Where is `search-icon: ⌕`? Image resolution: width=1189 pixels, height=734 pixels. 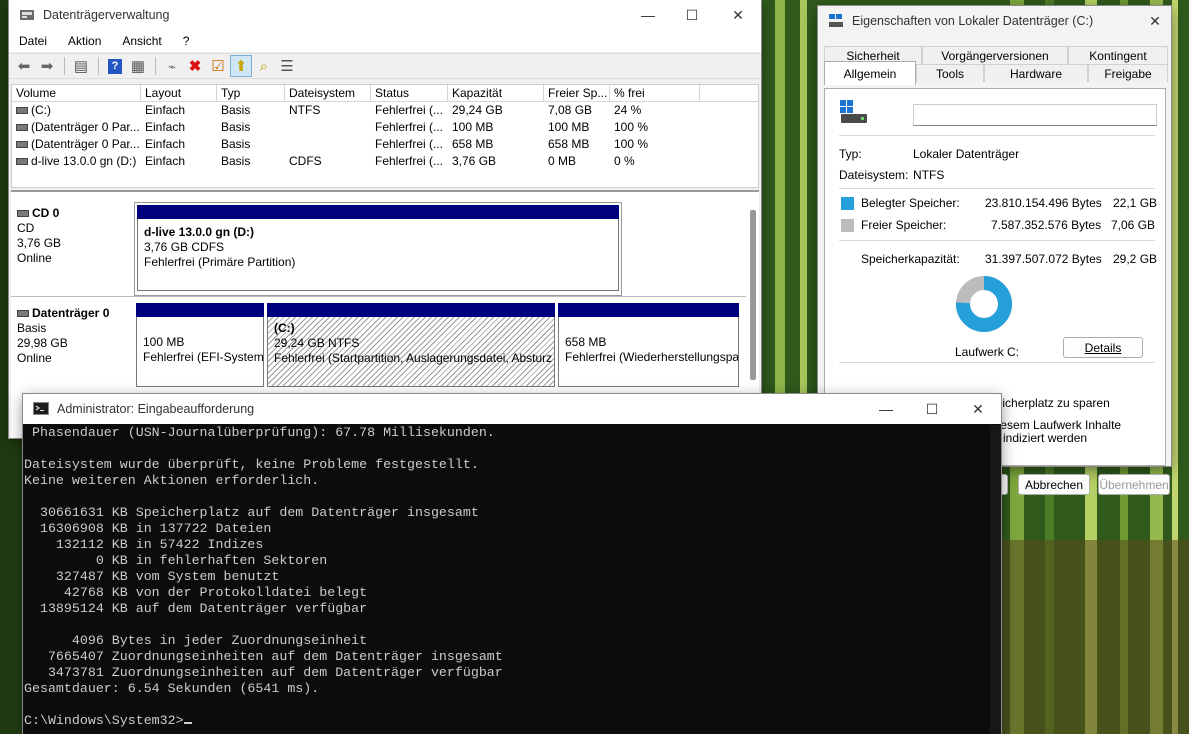
search-icon: ⌕ is located at coordinates (264, 66).